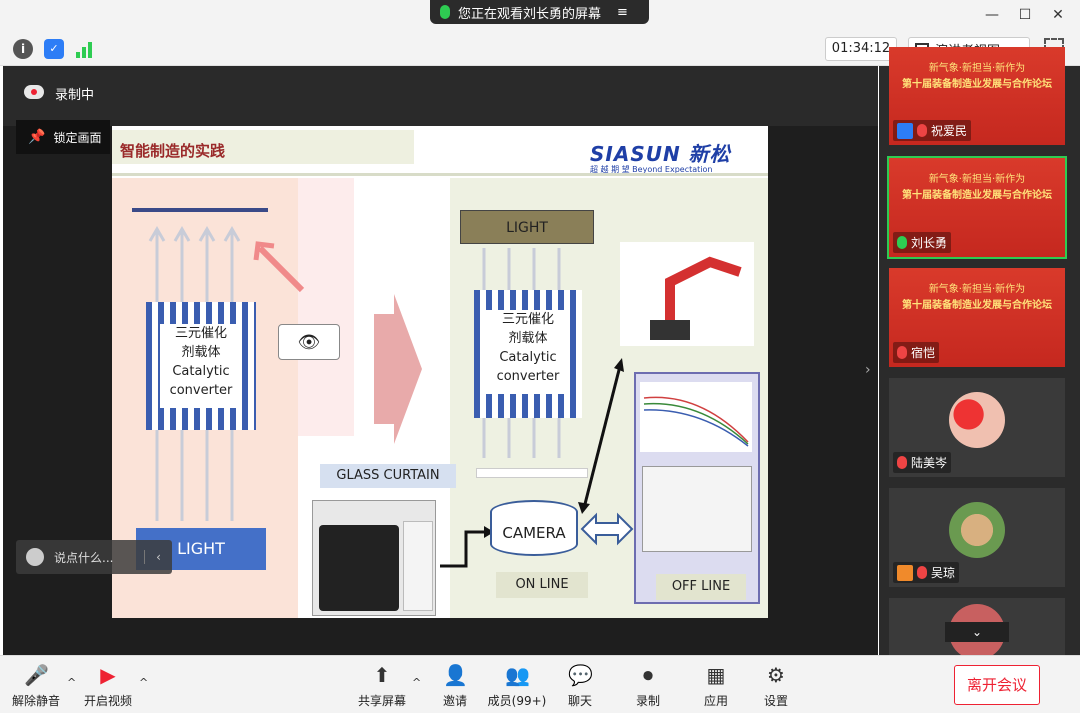 This screenshot has height=713, width=1080. What do you see at coordinates (527, 227) in the screenshot?
I see `right-light-label: LIGHT` at bounding box center [527, 227].